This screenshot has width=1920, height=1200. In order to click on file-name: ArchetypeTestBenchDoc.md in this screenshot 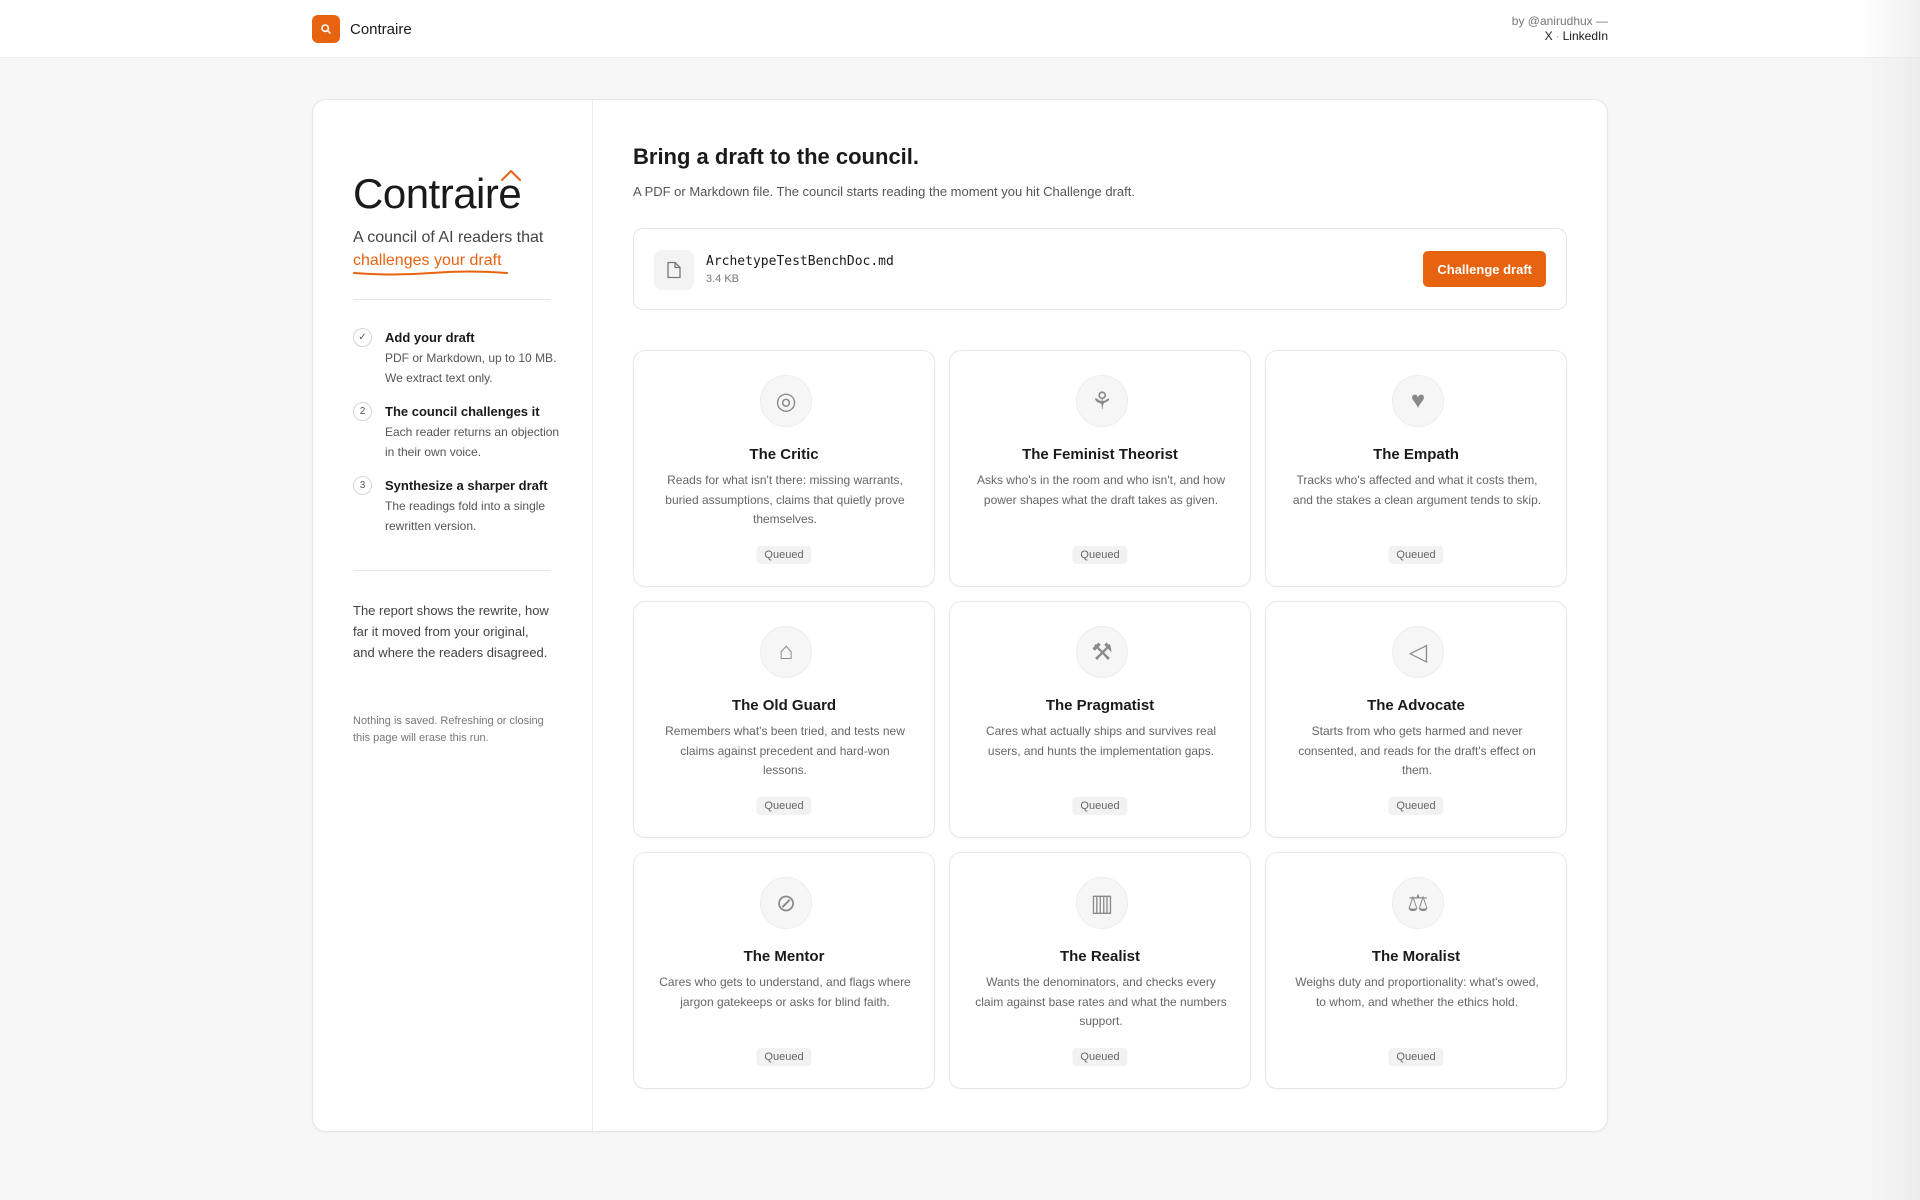, I will do `click(800, 261)`.